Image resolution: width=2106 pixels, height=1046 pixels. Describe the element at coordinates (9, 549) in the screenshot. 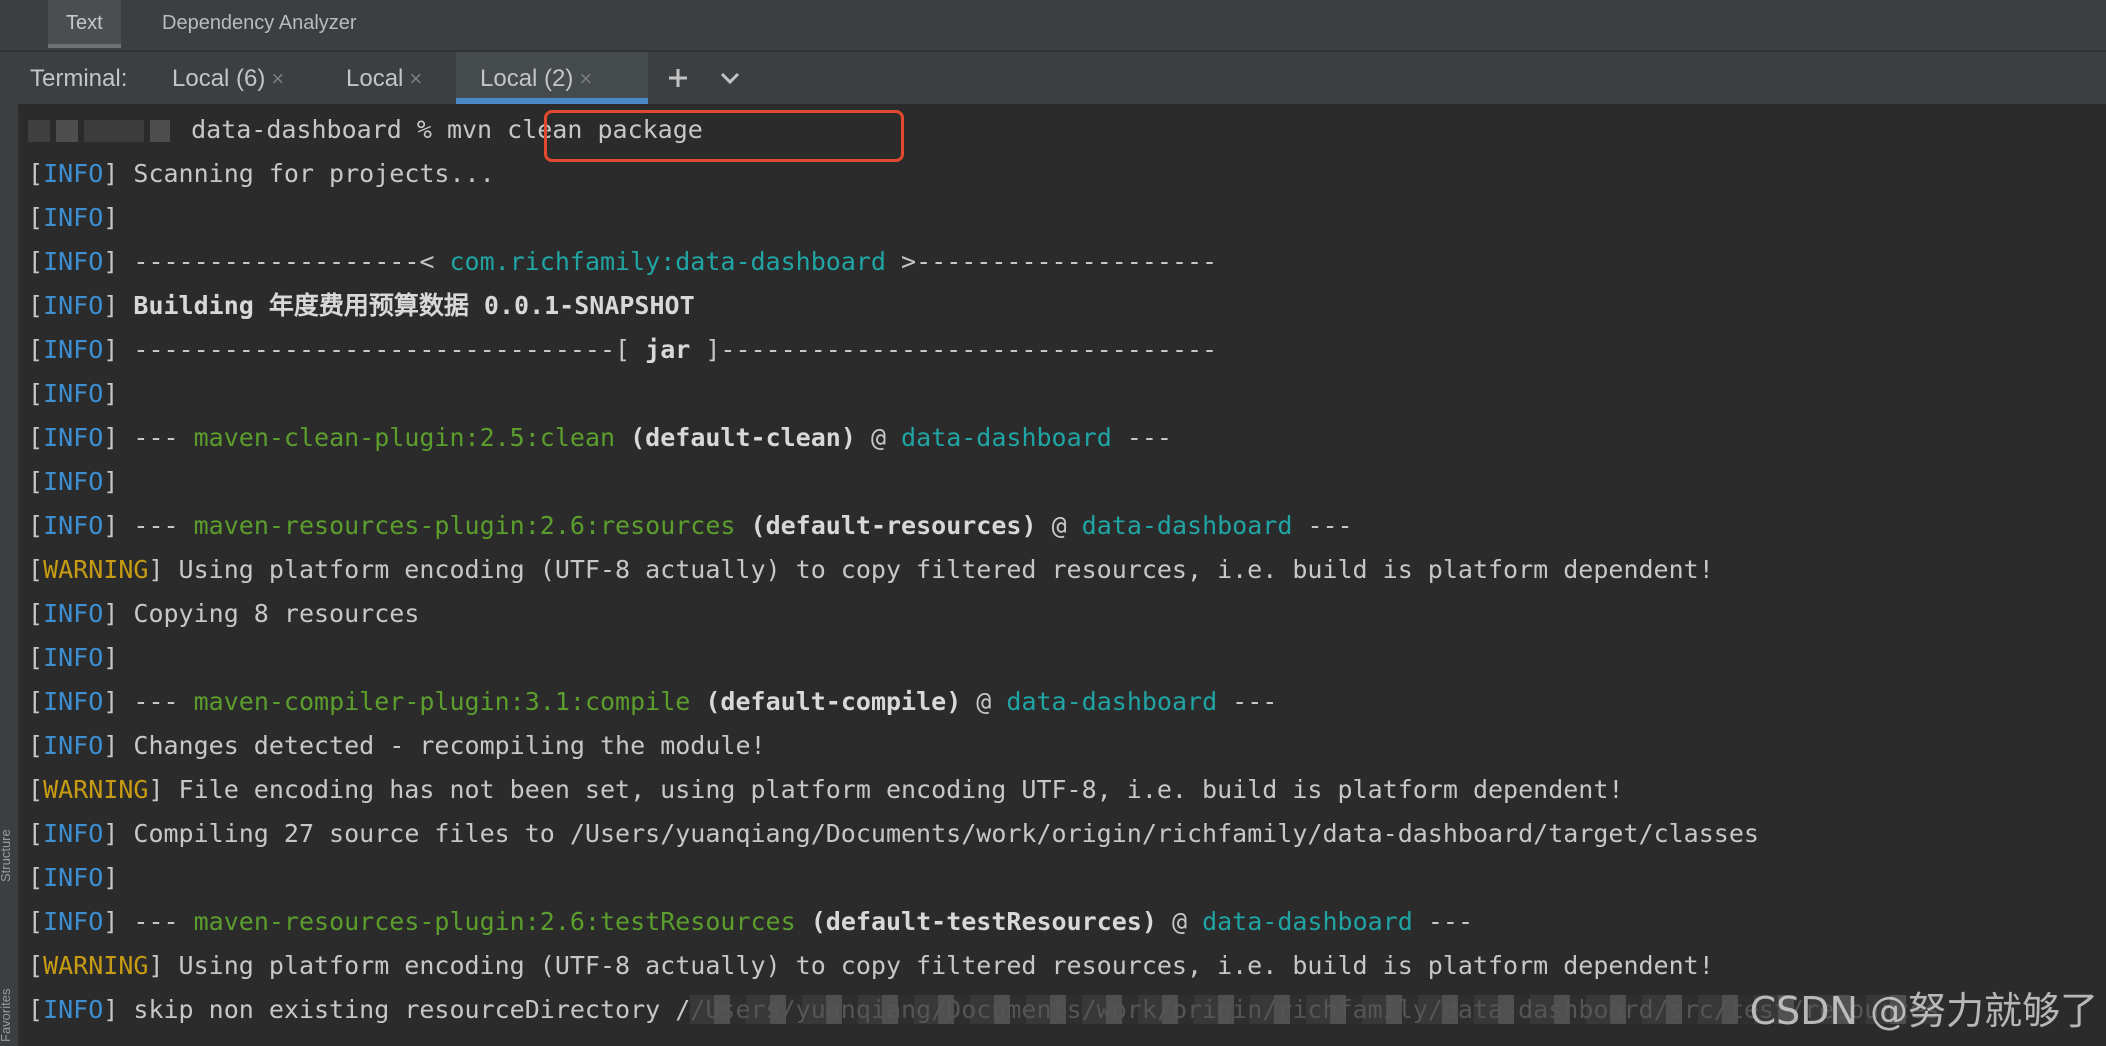

I see `side-tool-strip: Structure Favorites` at that location.